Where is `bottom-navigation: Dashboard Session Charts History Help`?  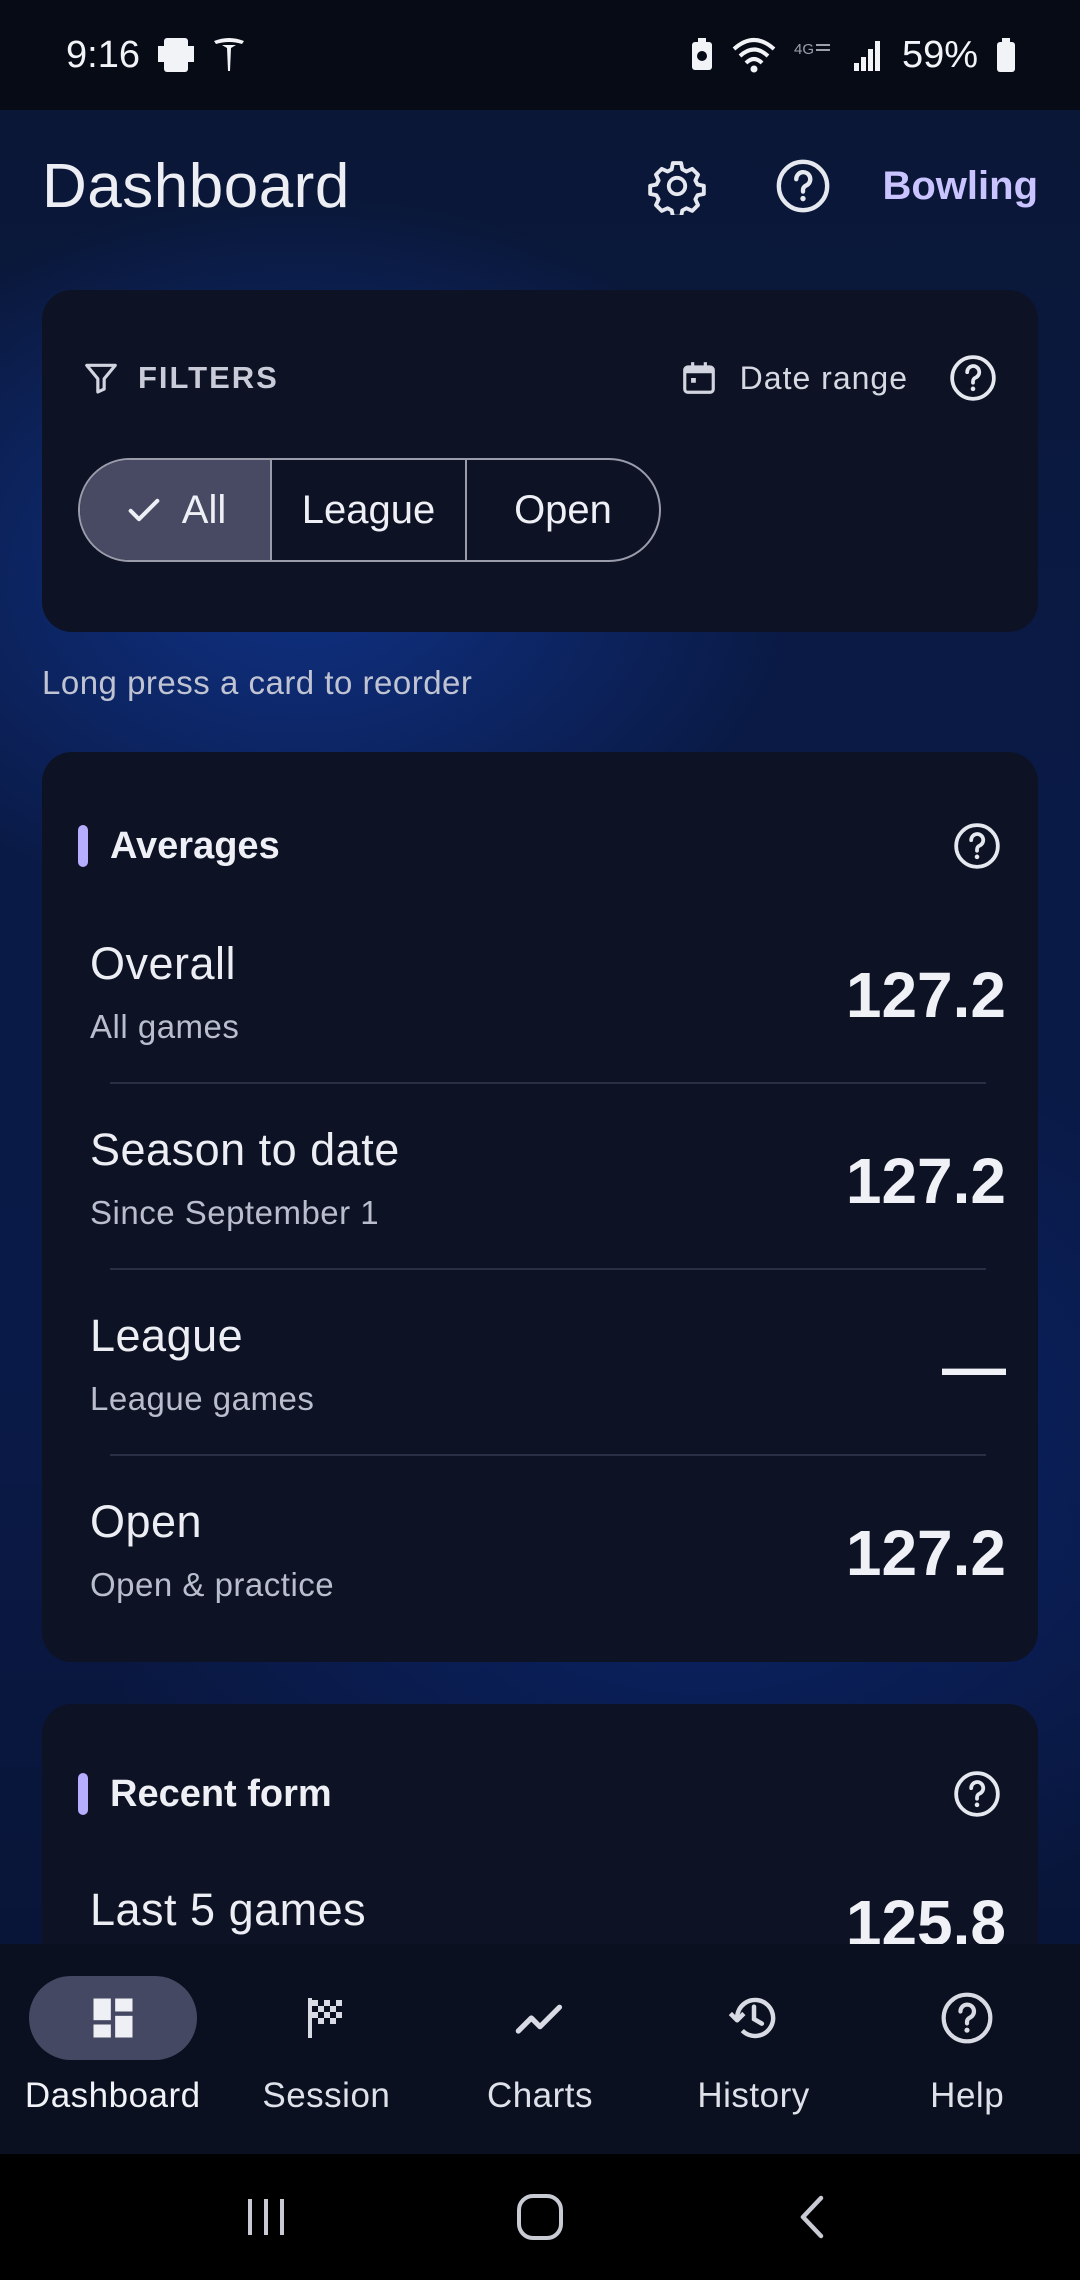 bottom-navigation: Dashboard Session Charts History Help is located at coordinates (540, 2049).